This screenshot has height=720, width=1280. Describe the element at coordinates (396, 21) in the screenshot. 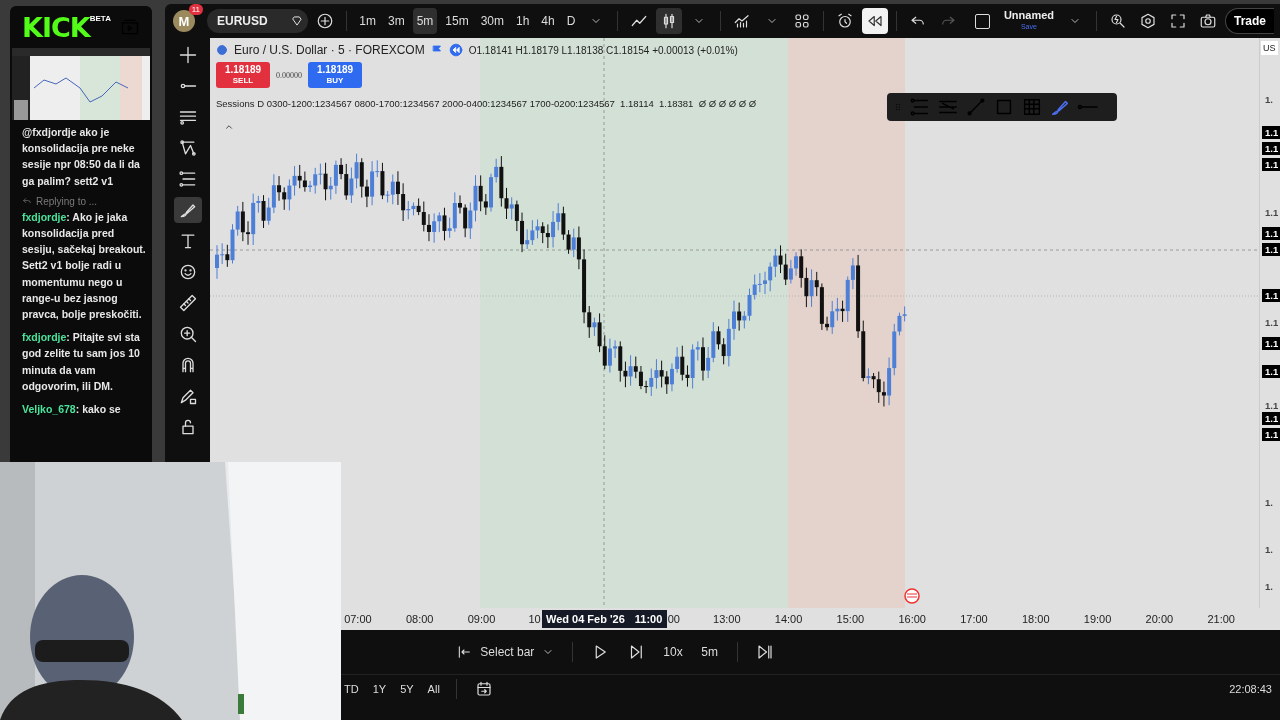

I see `interval-button: 3m` at that location.